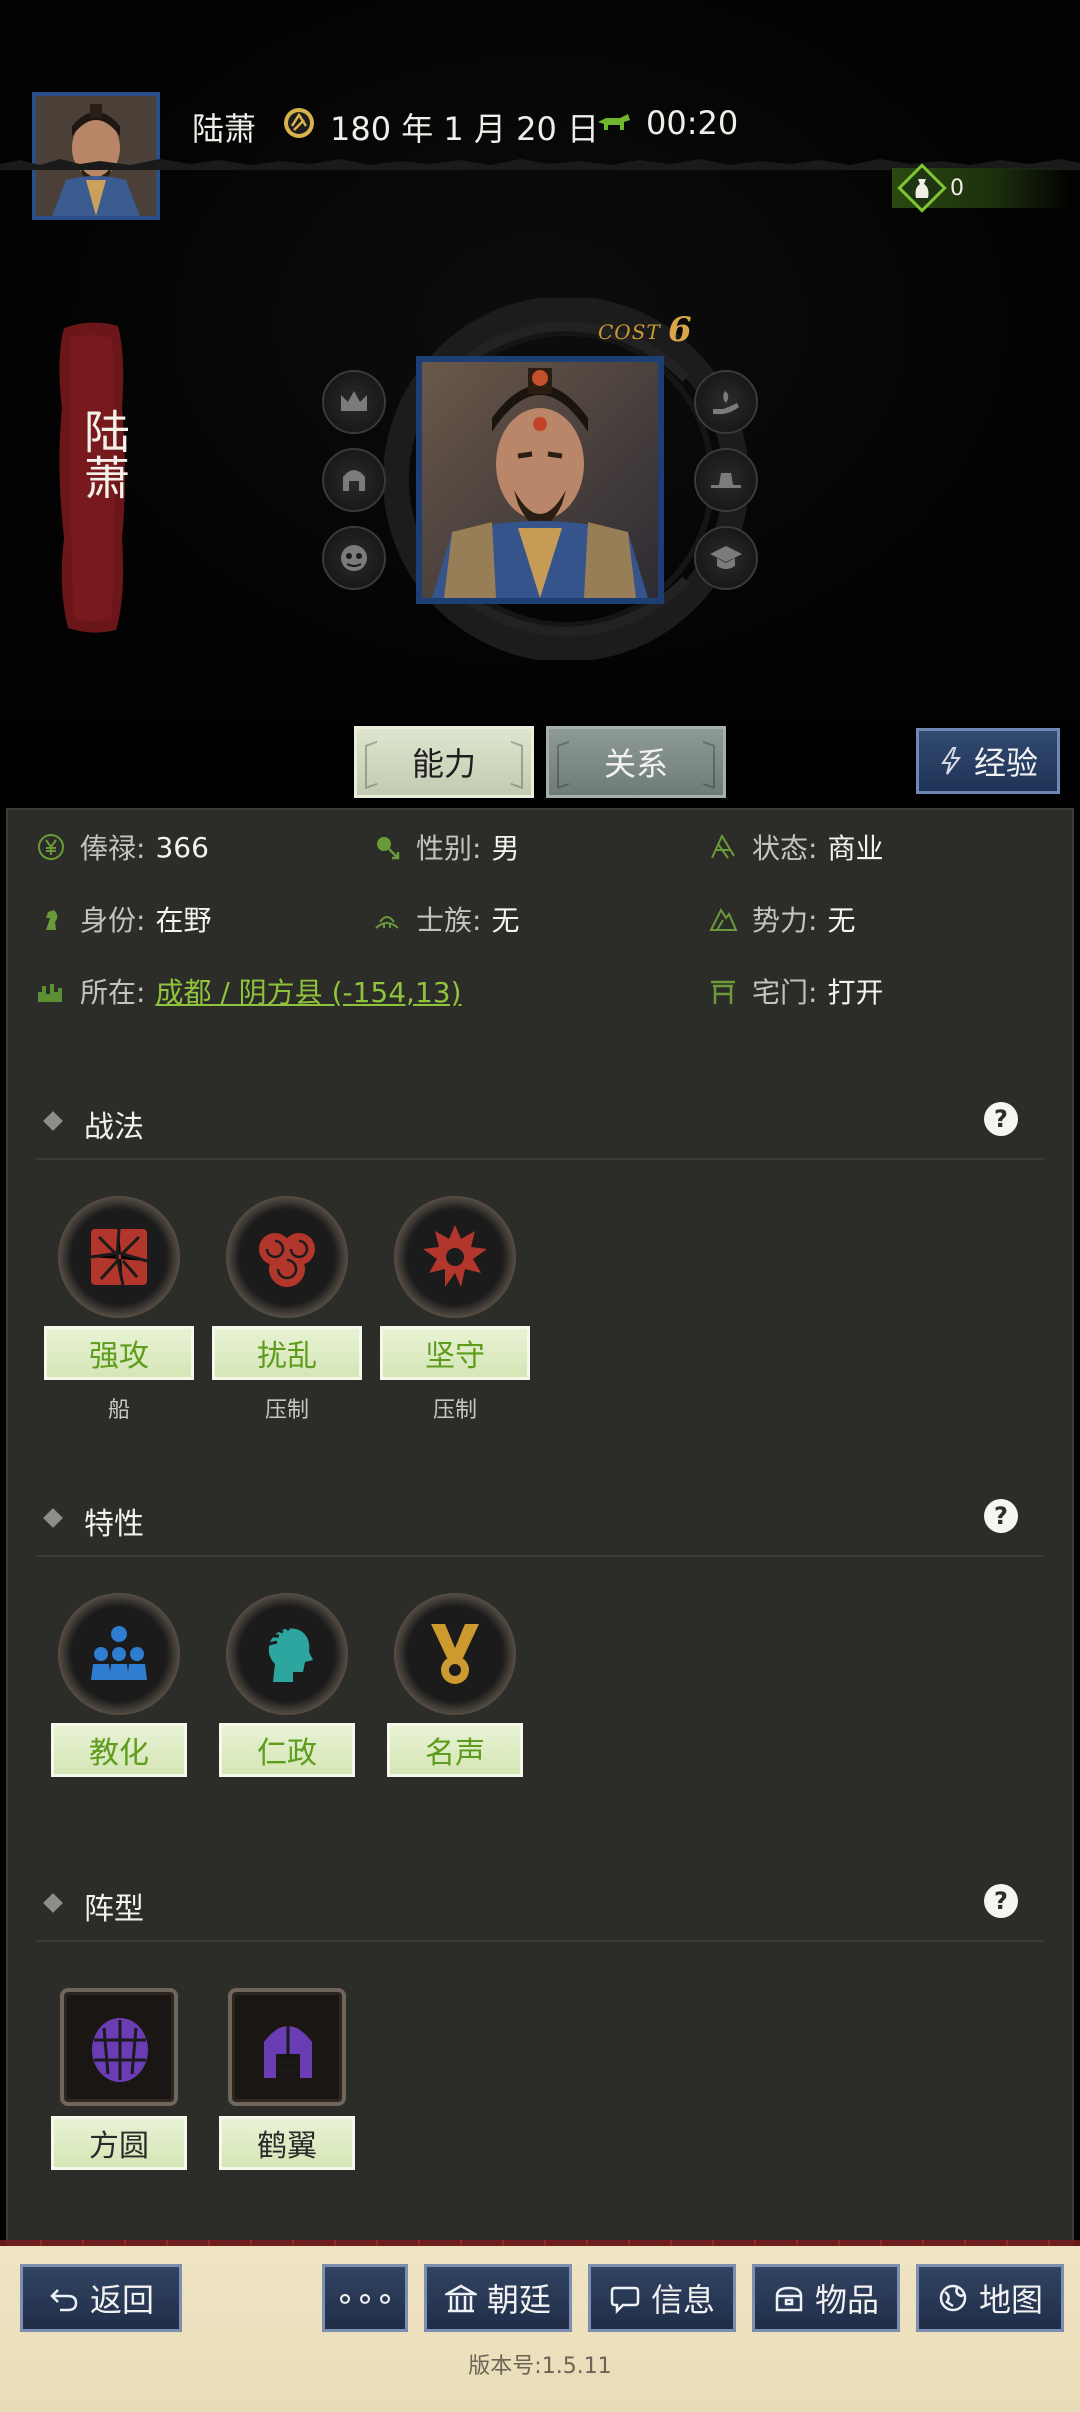 The width and height of the screenshot is (1080, 2412). Describe the element at coordinates (113, 992) in the screenshot. I see `location-label: 所在:` at that location.